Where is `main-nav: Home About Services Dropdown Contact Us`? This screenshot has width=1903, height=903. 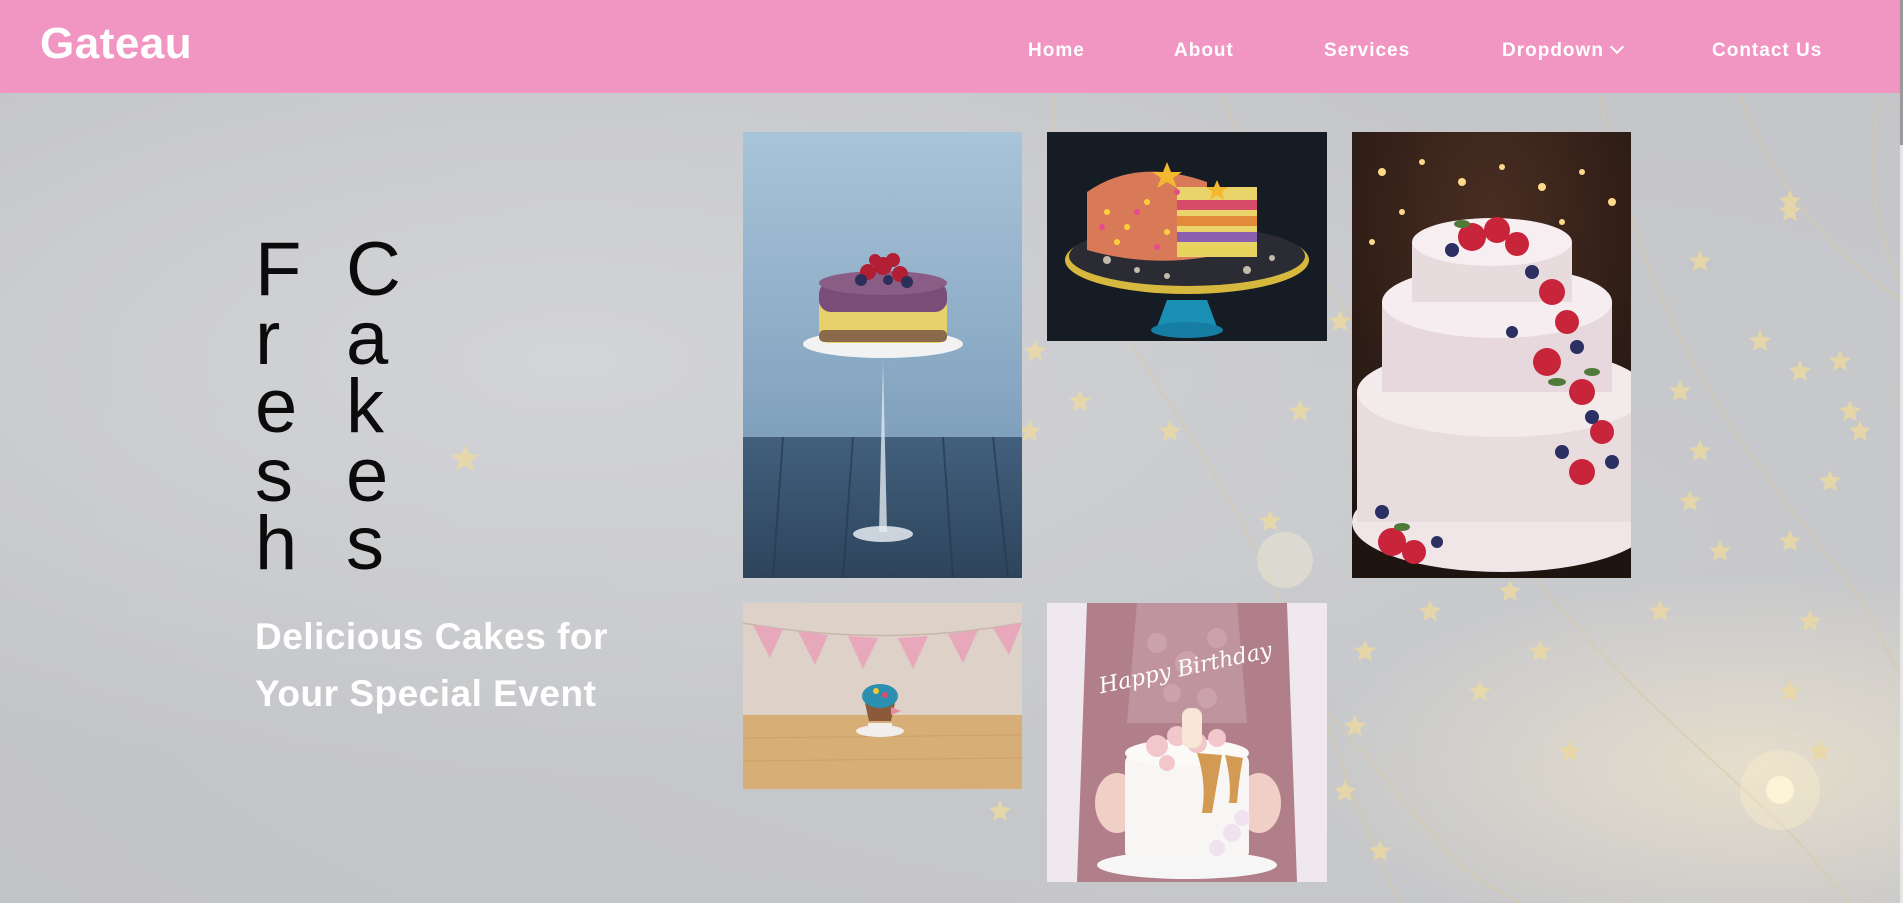 main-nav: Home About Services Dropdown Contact Us is located at coordinates (951, 46).